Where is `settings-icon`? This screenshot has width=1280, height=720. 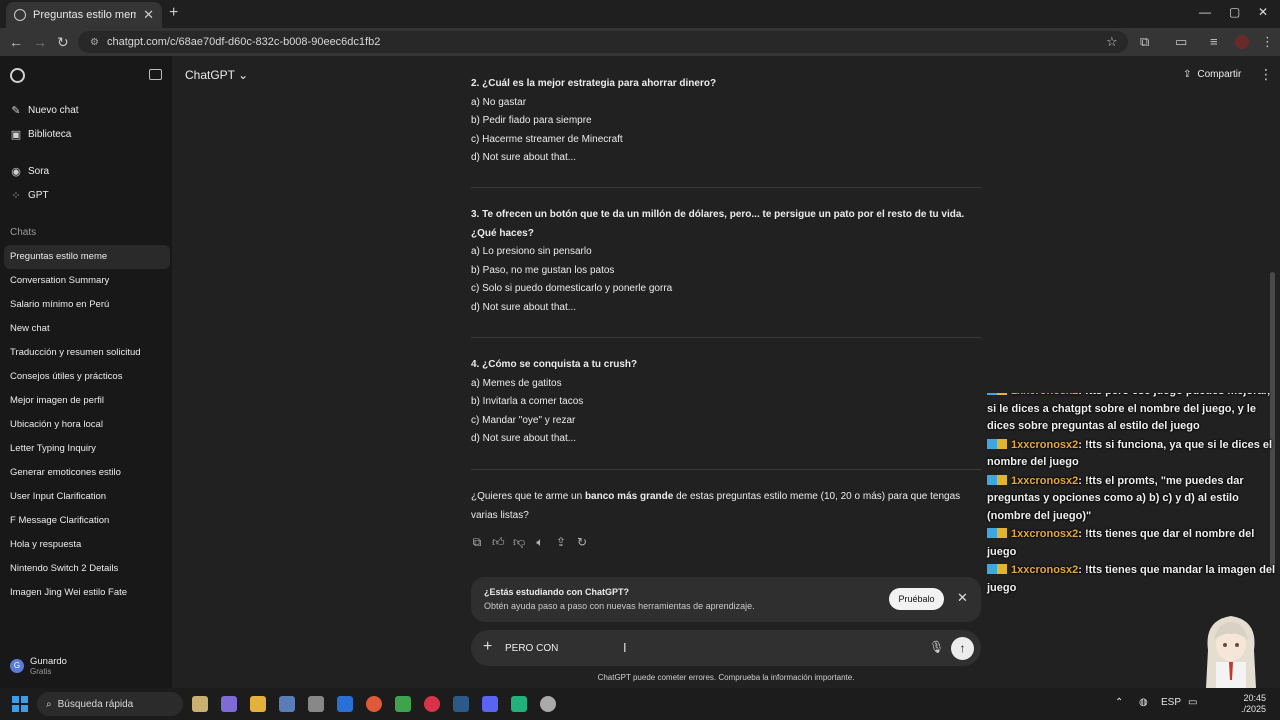
settings-icon is located at coordinates (548, 704).